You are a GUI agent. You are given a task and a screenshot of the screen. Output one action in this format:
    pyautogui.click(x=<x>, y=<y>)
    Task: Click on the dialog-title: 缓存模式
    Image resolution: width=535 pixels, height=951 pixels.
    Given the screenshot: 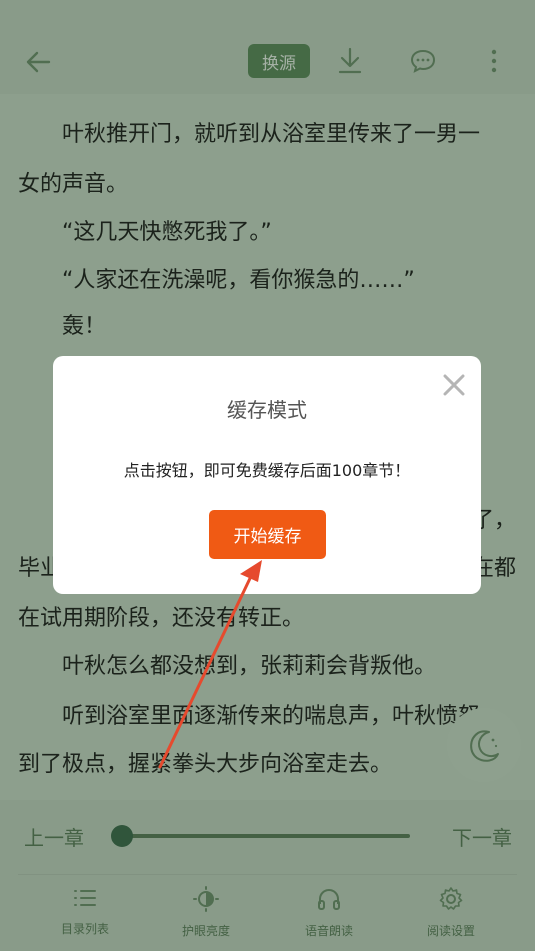 What is the action you would take?
    pyautogui.click(x=267, y=410)
    